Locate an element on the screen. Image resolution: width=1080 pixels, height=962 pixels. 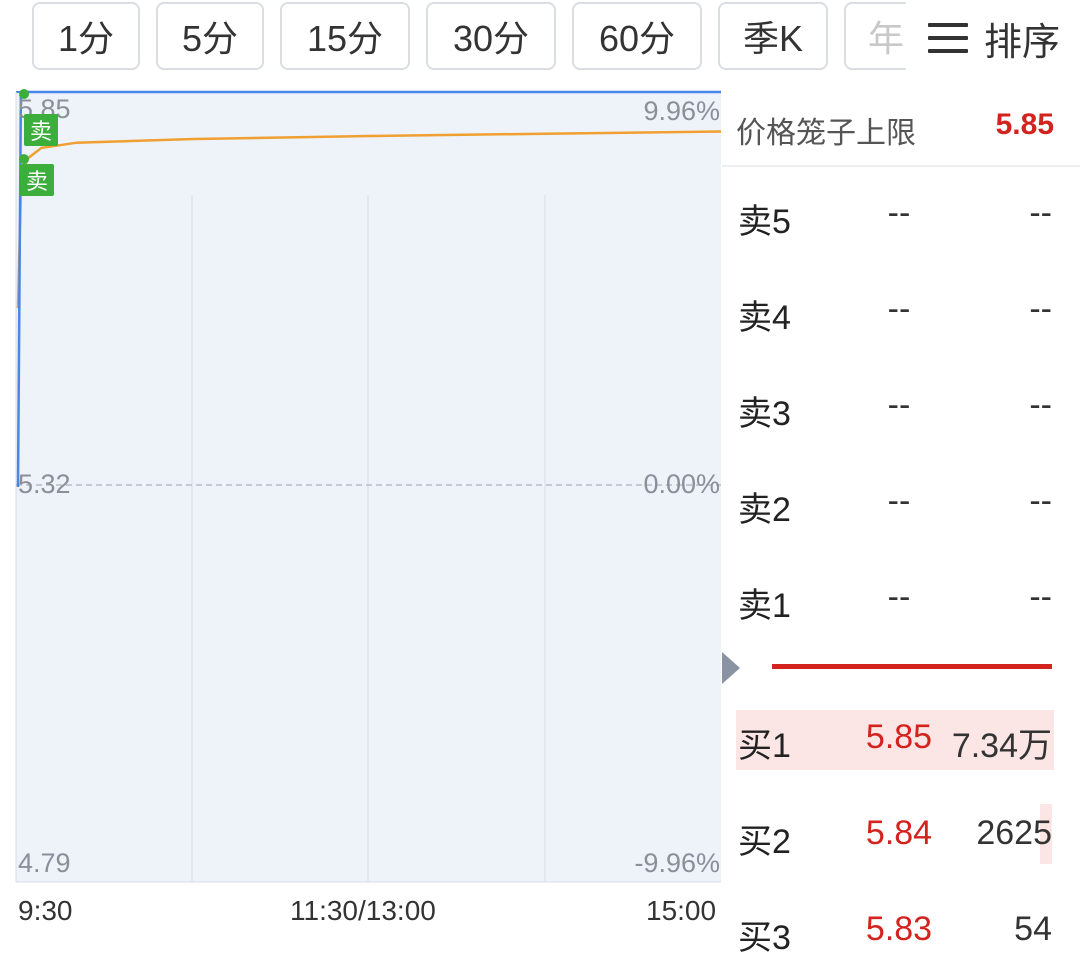
tab-30min: 30分 is located at coordinates (491, 36).